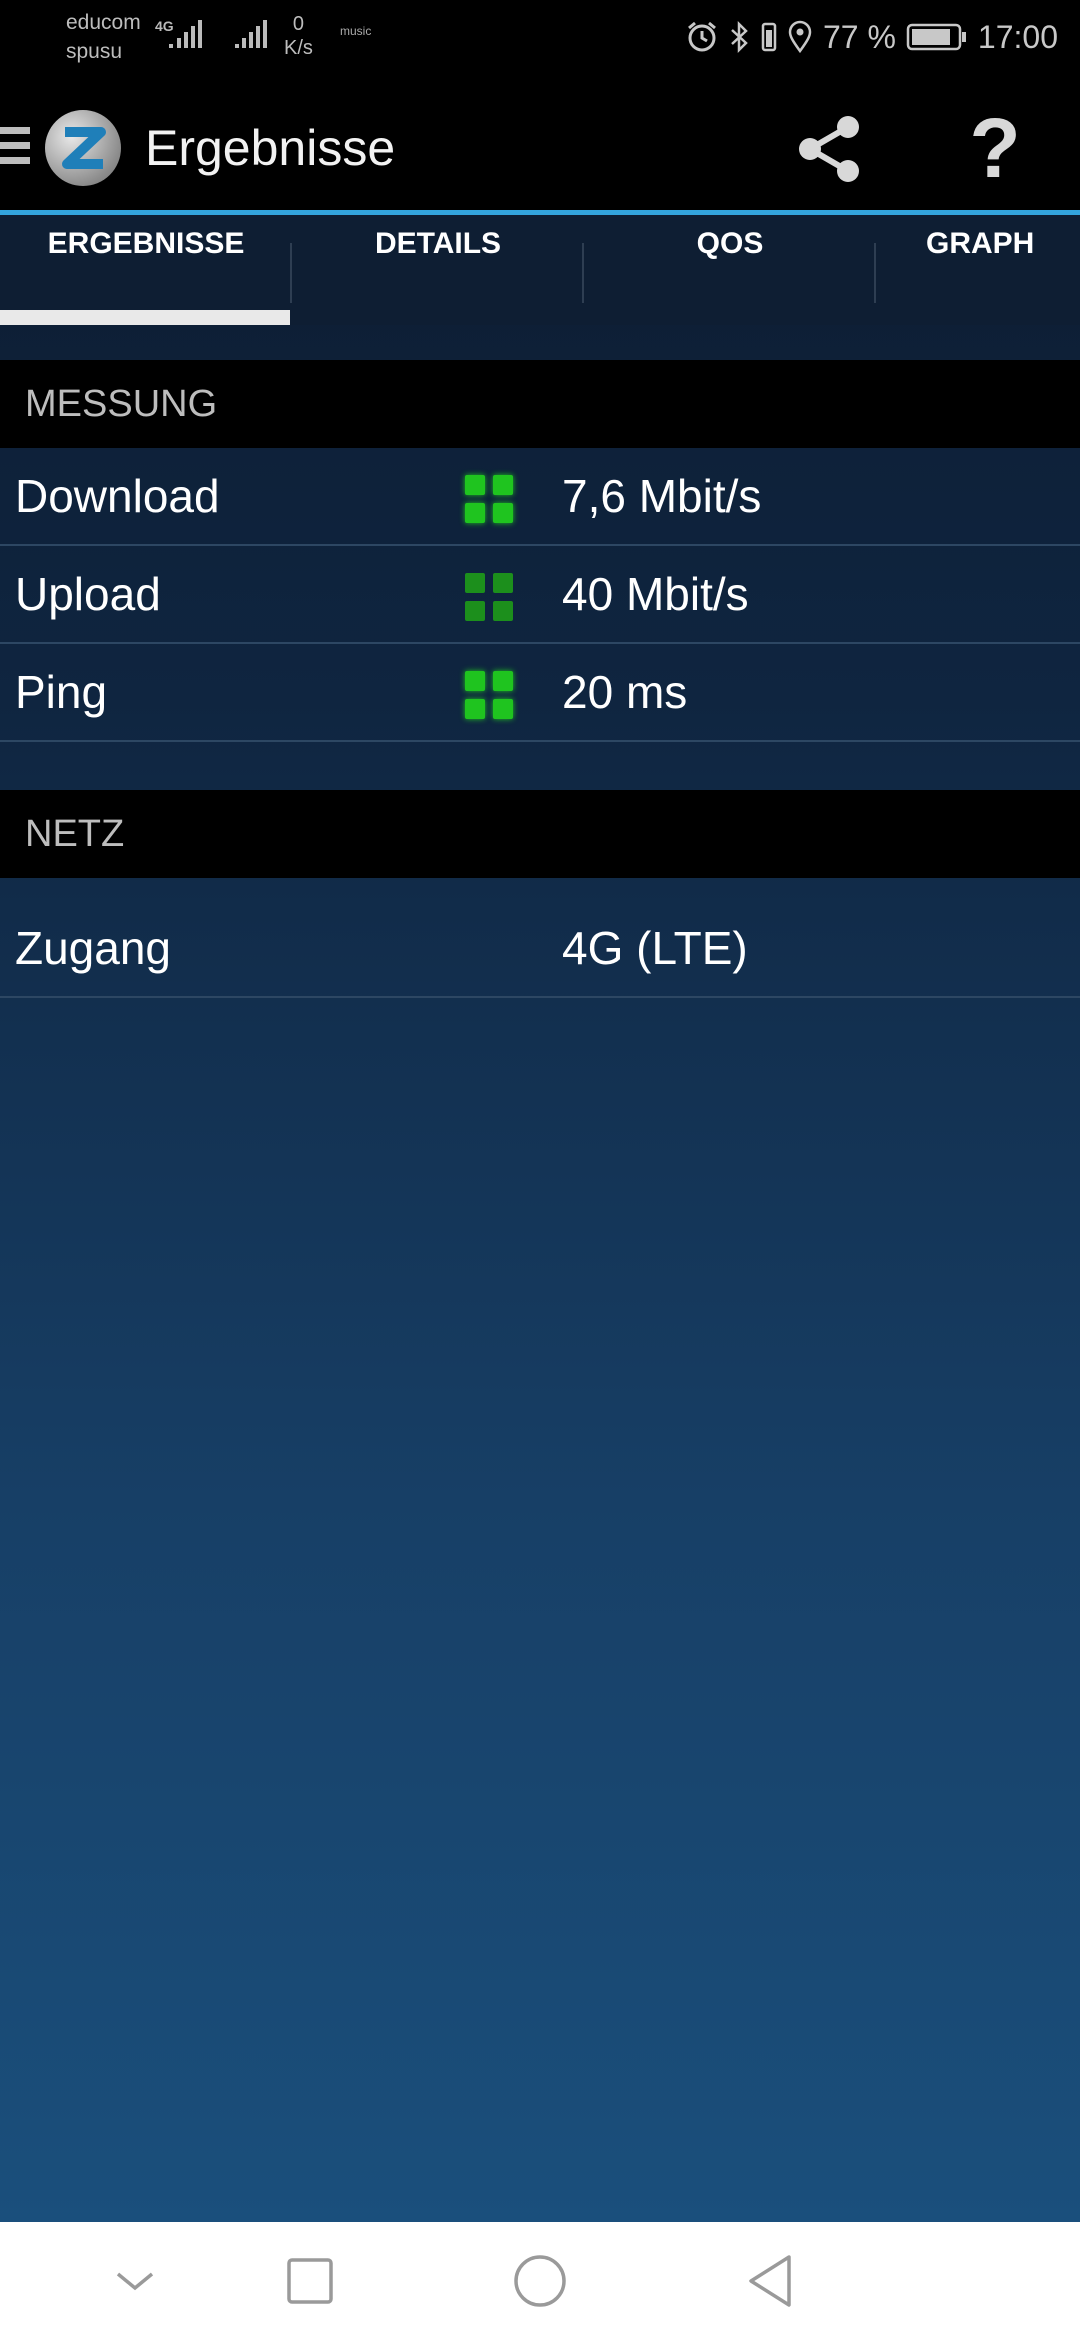 The width and height of the screenshot is (1080, 2340). I want to click on app-logo, so click(83, 148).